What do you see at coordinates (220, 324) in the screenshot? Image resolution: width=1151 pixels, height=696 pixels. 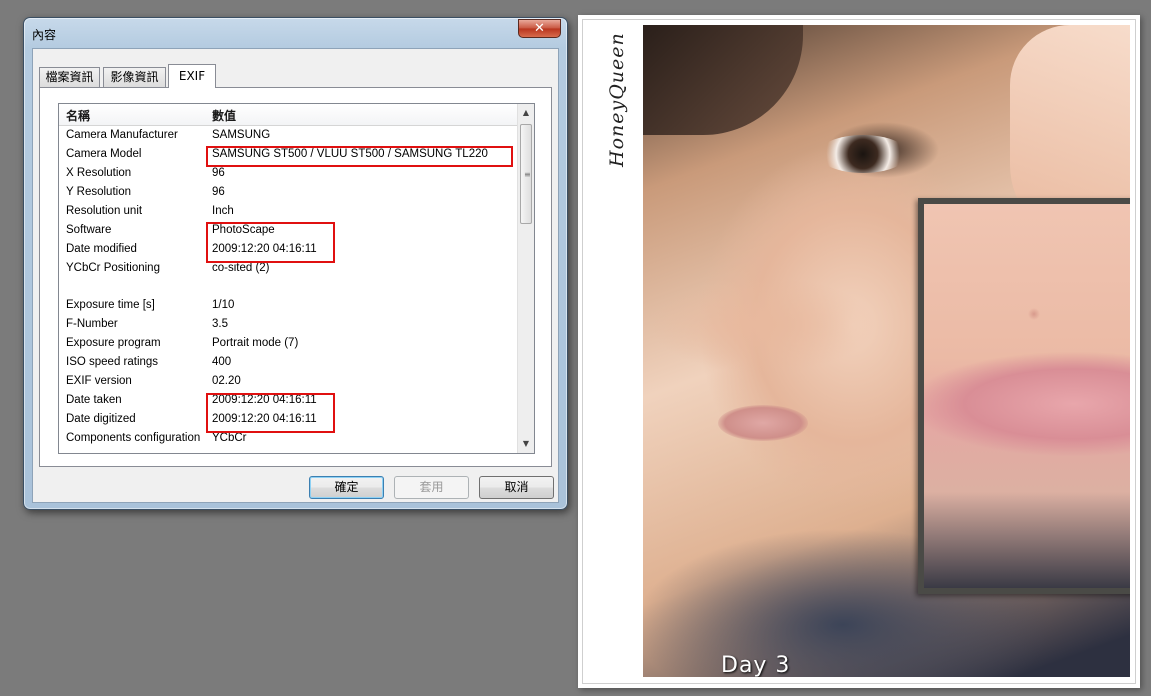 I see `row-value: 3.5` at bounding box center [220, 324].